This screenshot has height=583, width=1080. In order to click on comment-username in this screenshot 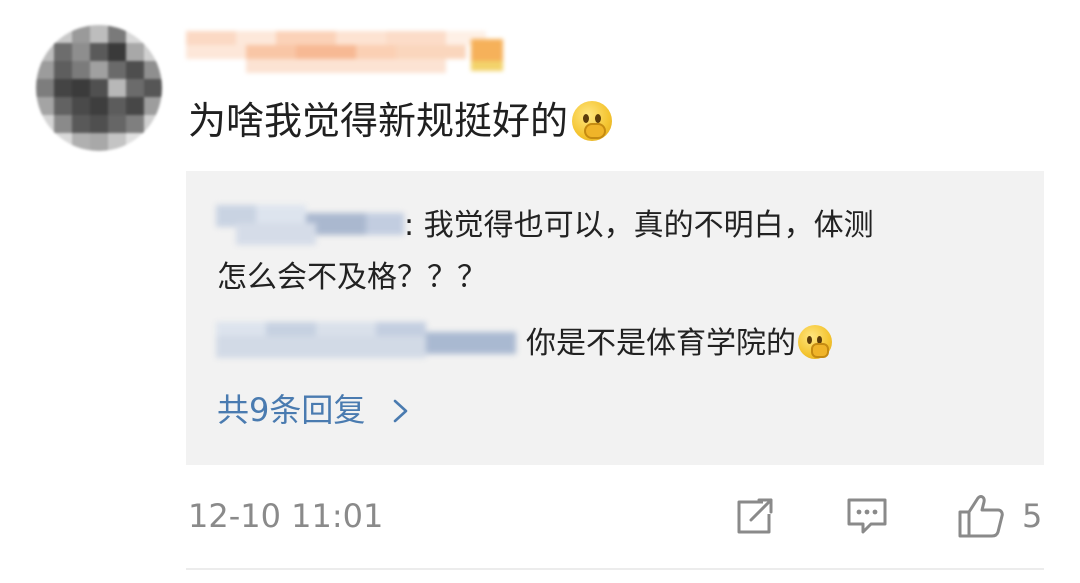, I will do `click(356, 49)`.